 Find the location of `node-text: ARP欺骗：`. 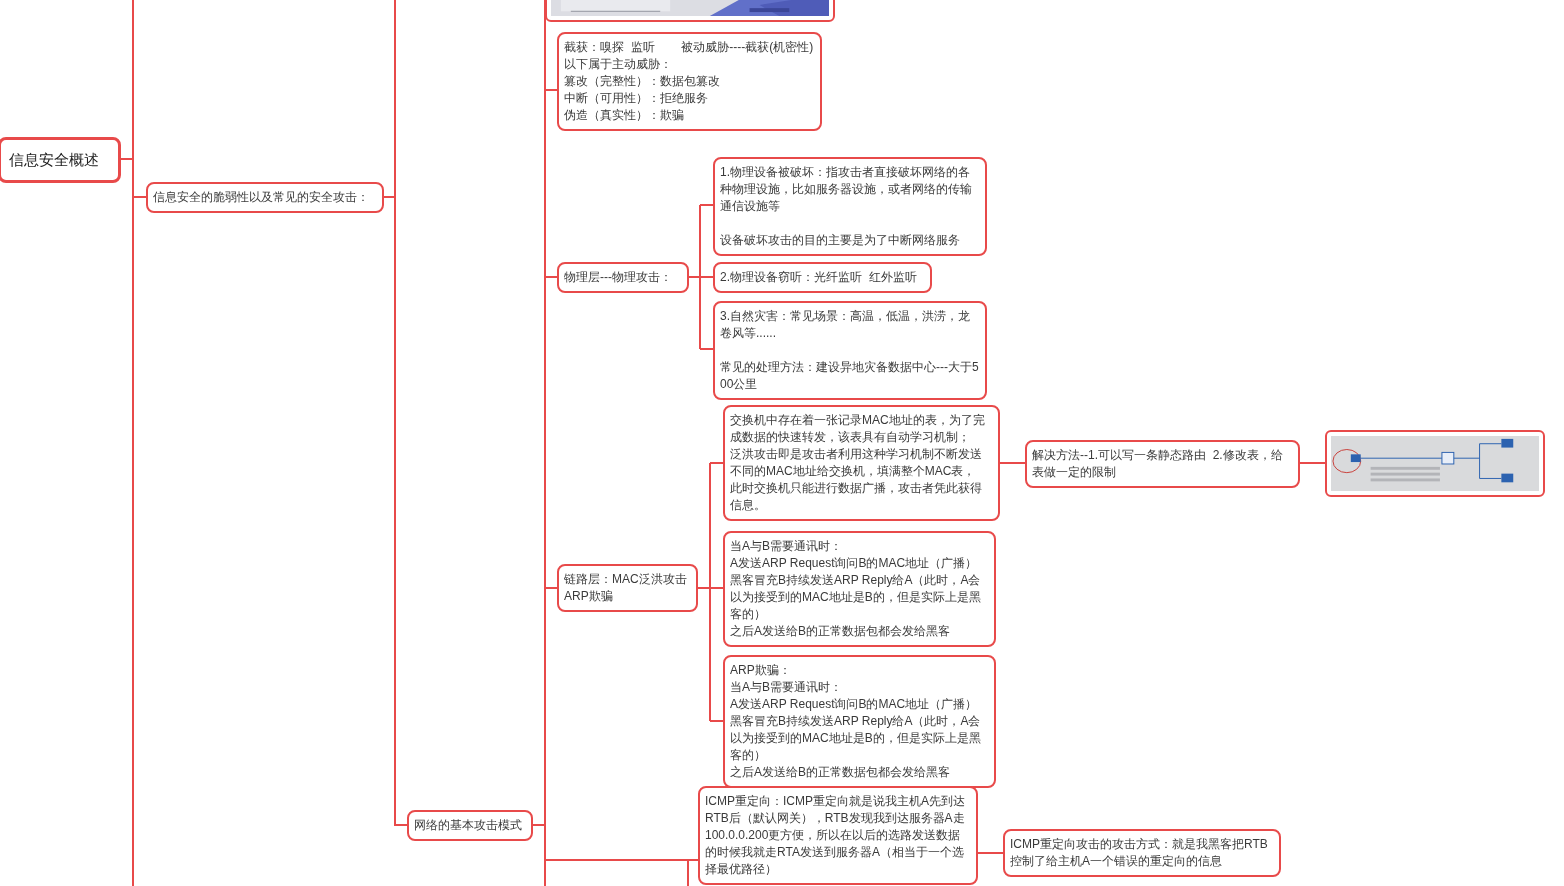

node-text: ARP欺骗： is located at coordinates (760, 670).